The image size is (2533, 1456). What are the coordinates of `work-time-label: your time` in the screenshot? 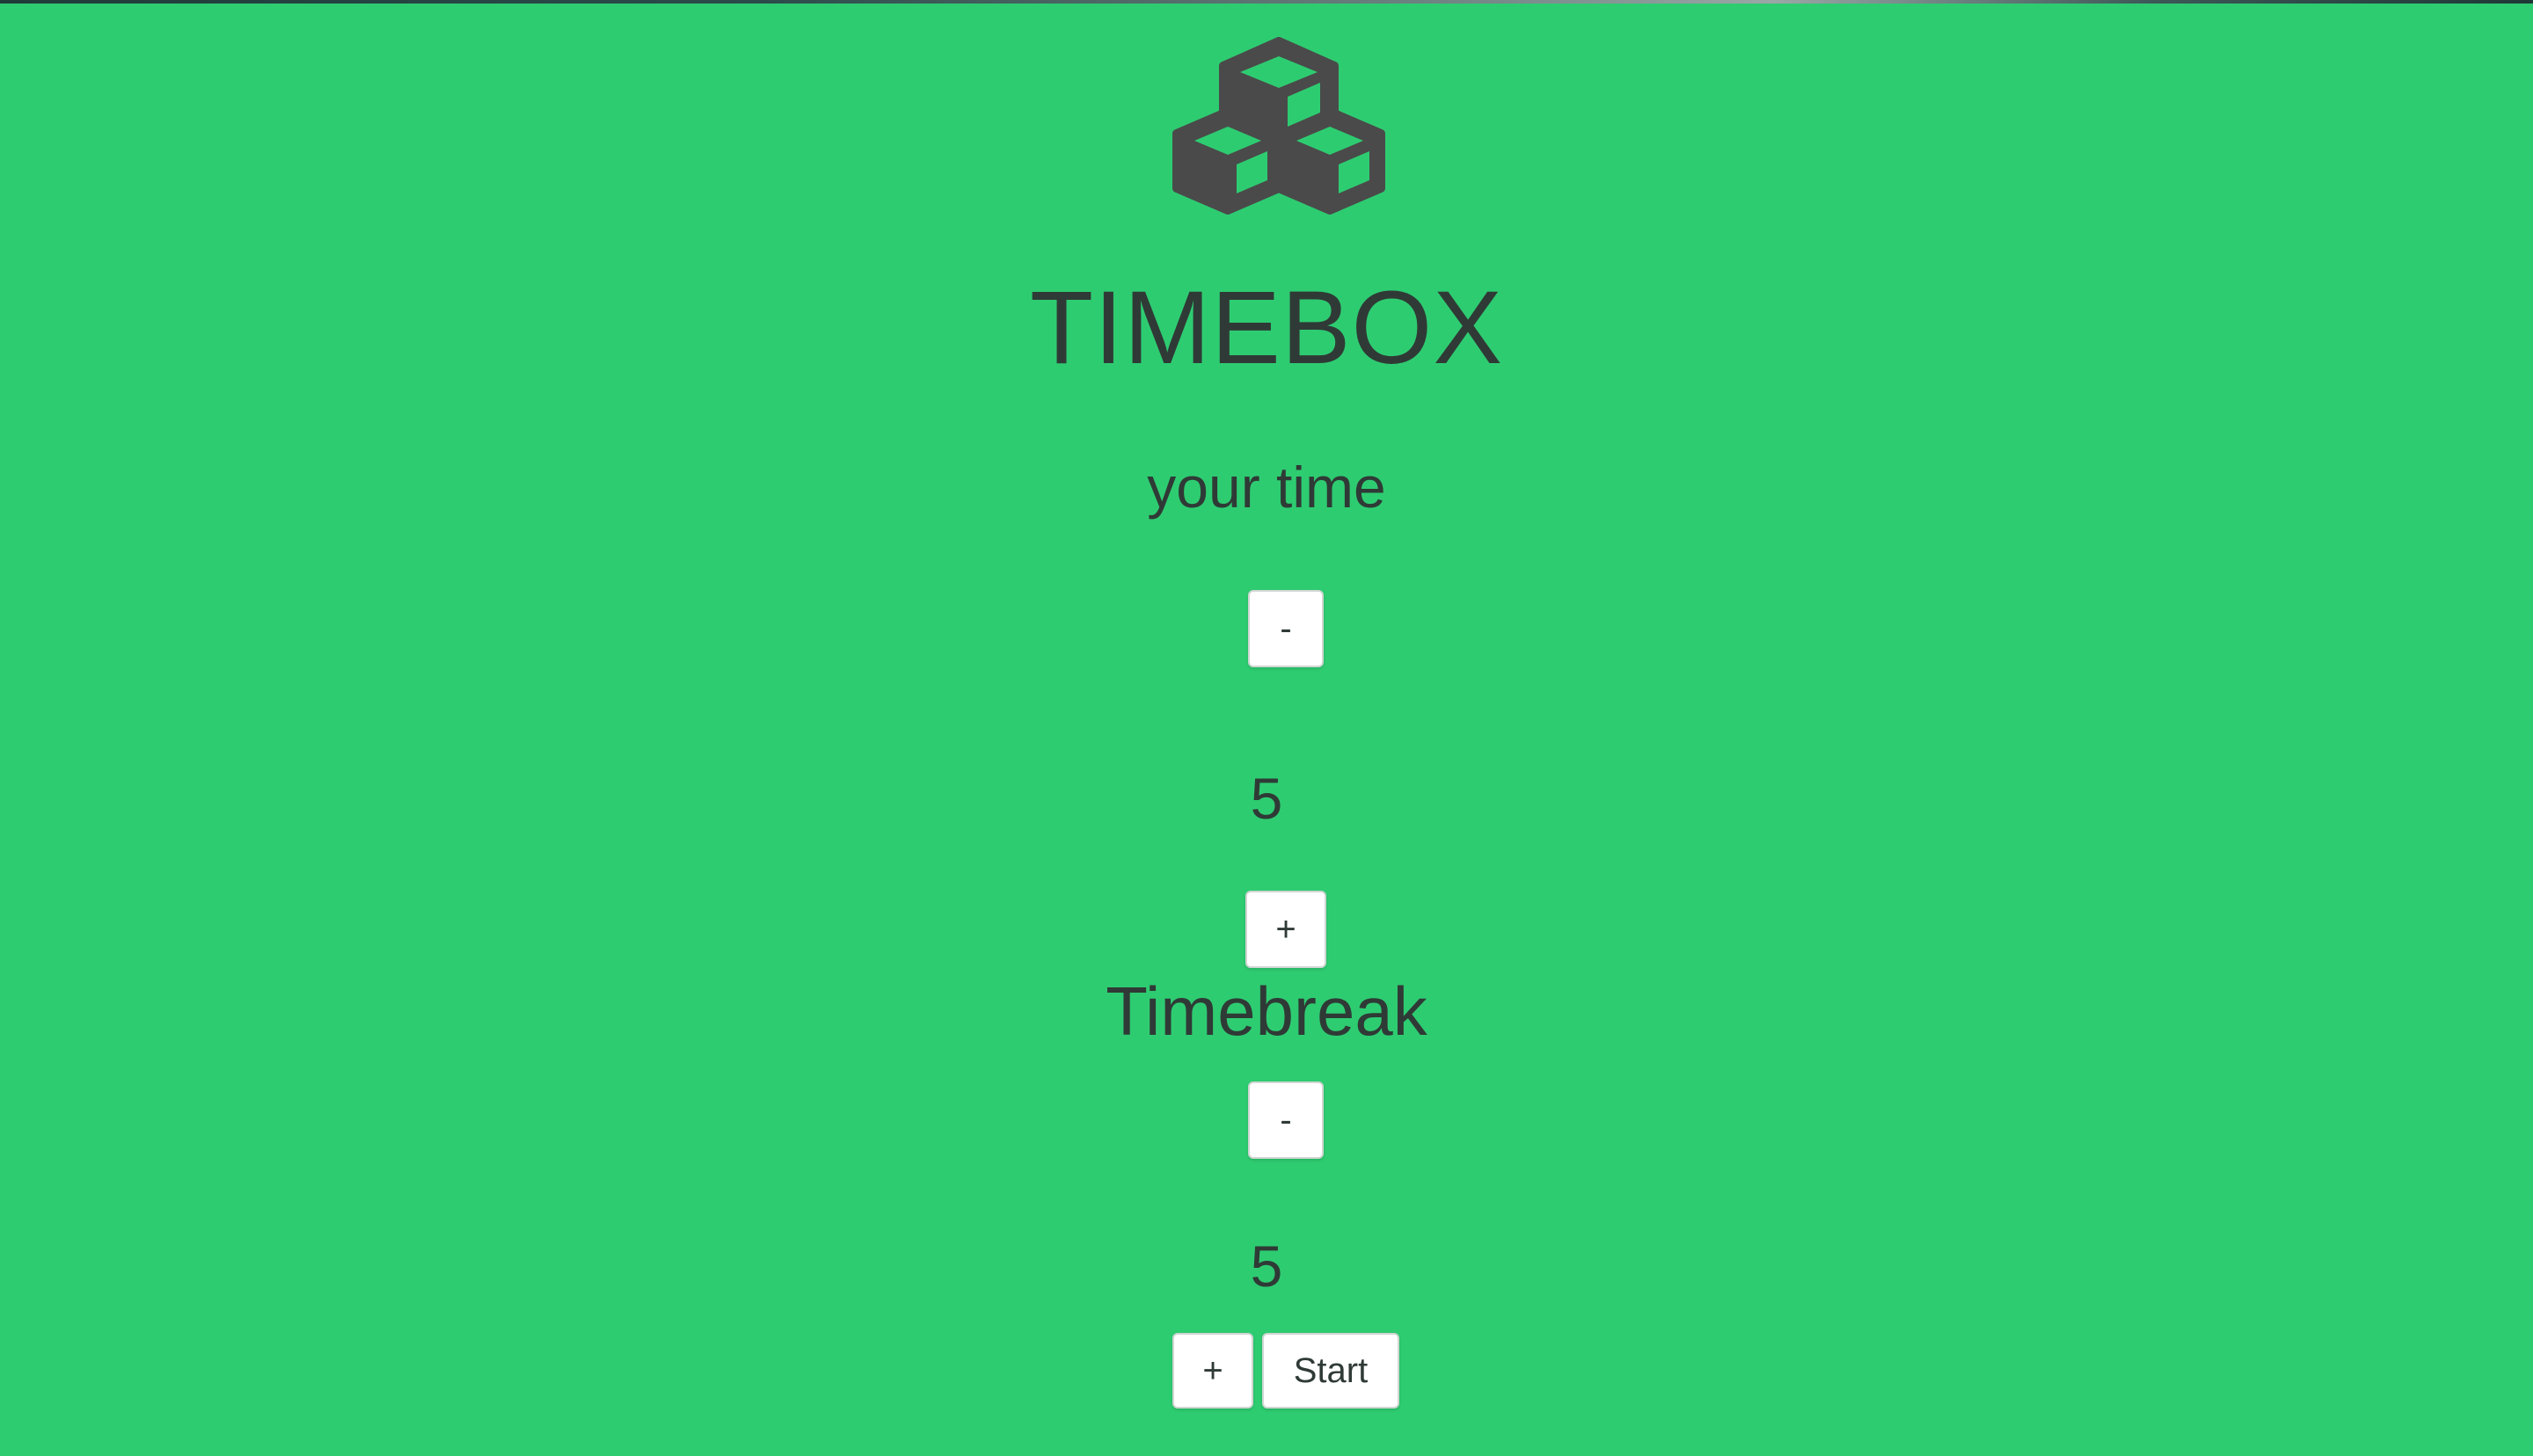 It's located at (1266, 487).